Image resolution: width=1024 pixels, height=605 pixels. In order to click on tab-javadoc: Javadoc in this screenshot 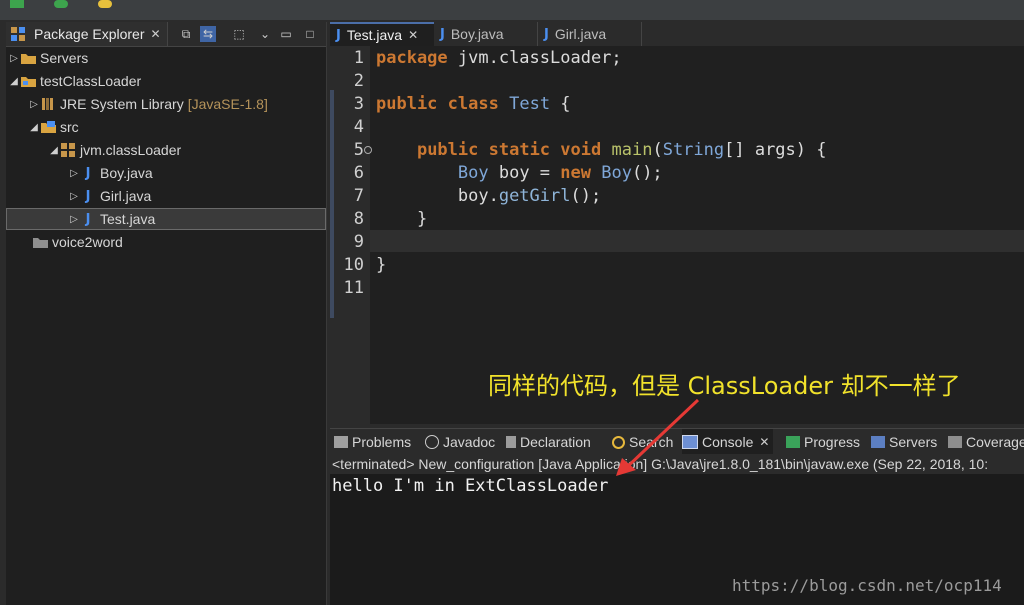, I will do `click(460, 442)`.